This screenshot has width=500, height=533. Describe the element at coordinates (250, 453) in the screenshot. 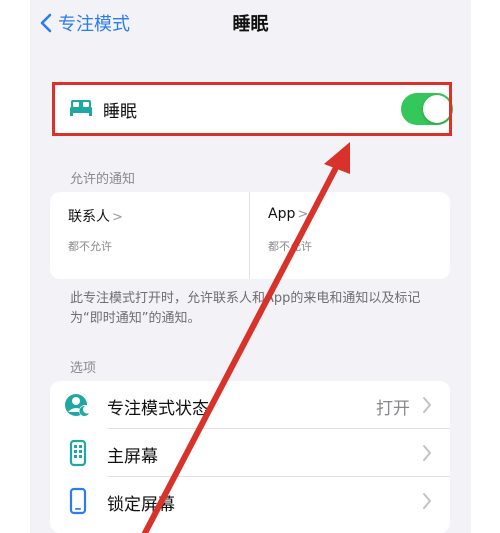

I see `home-screen-row: 主屏幕` at that location.